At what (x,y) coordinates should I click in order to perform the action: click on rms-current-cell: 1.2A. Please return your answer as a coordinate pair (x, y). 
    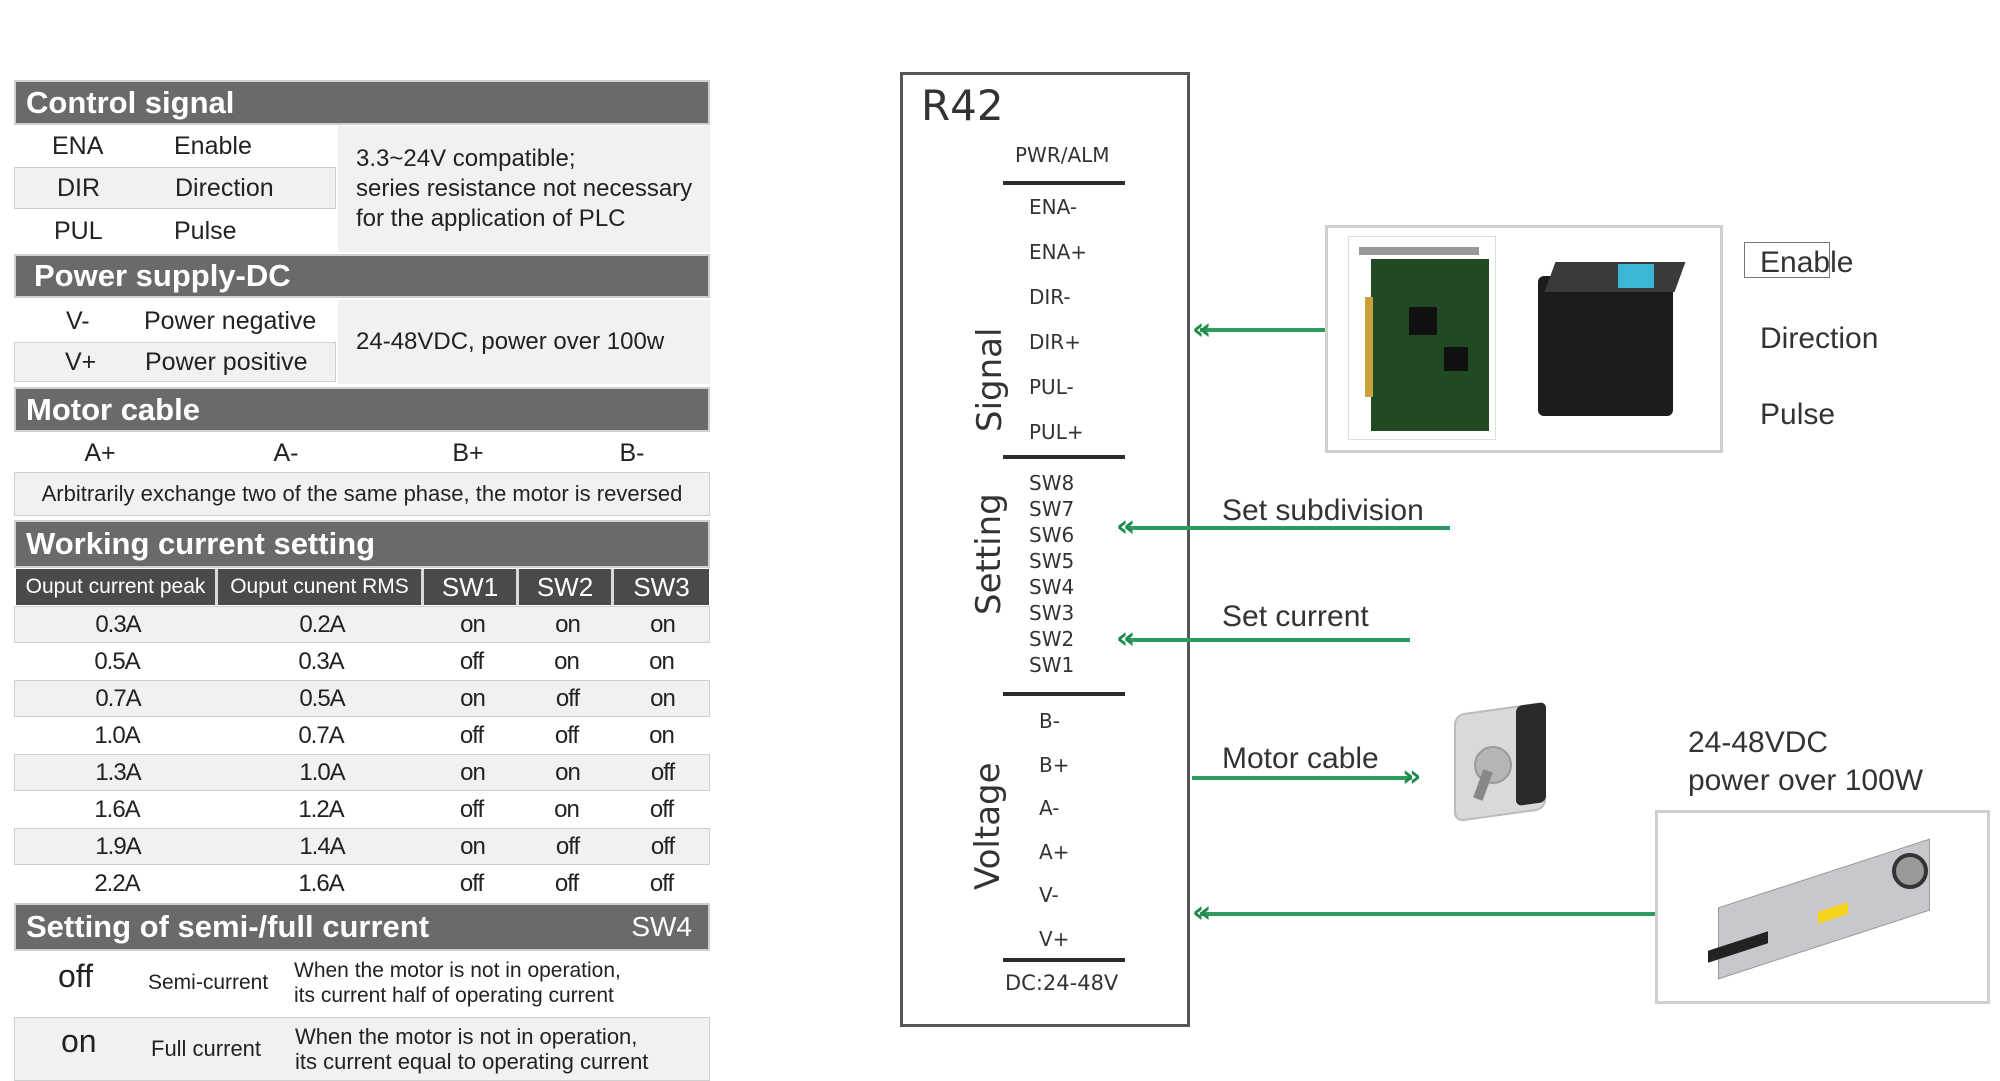
    Looking at the image, I should click on (321, 809).